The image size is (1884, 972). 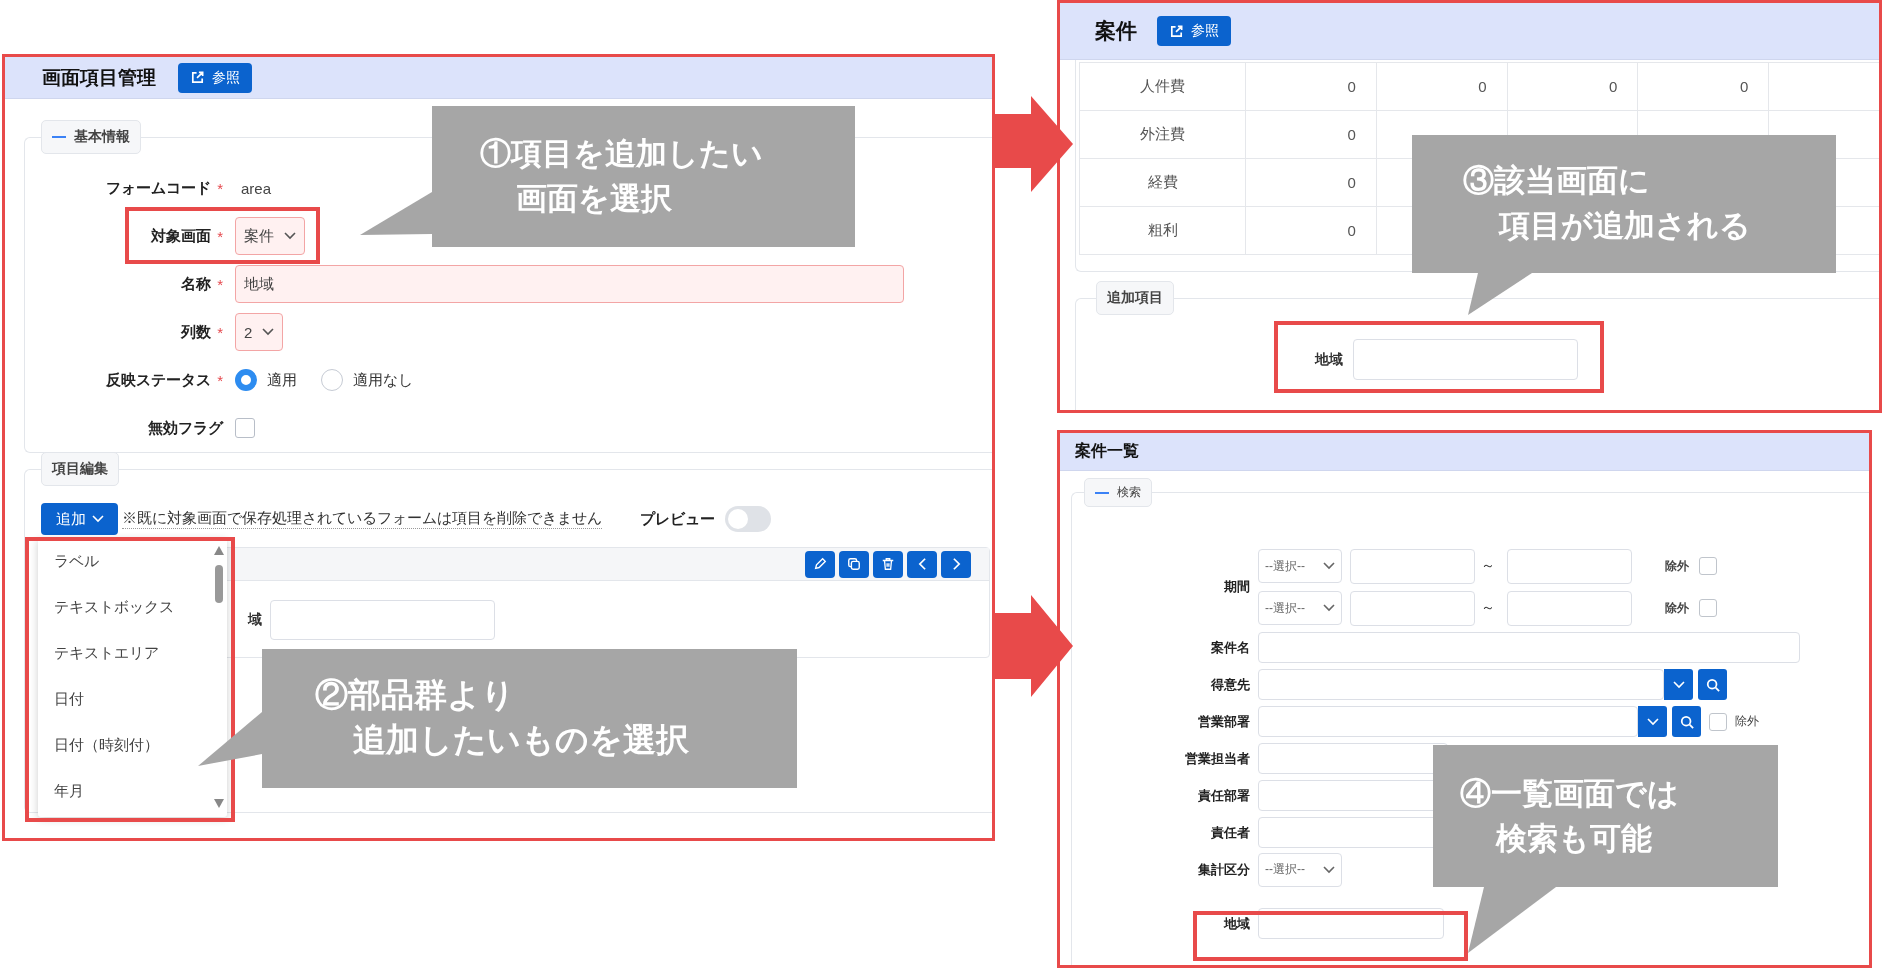 I want to click on field-label: 営業部署, so click(x=1223, y=721).